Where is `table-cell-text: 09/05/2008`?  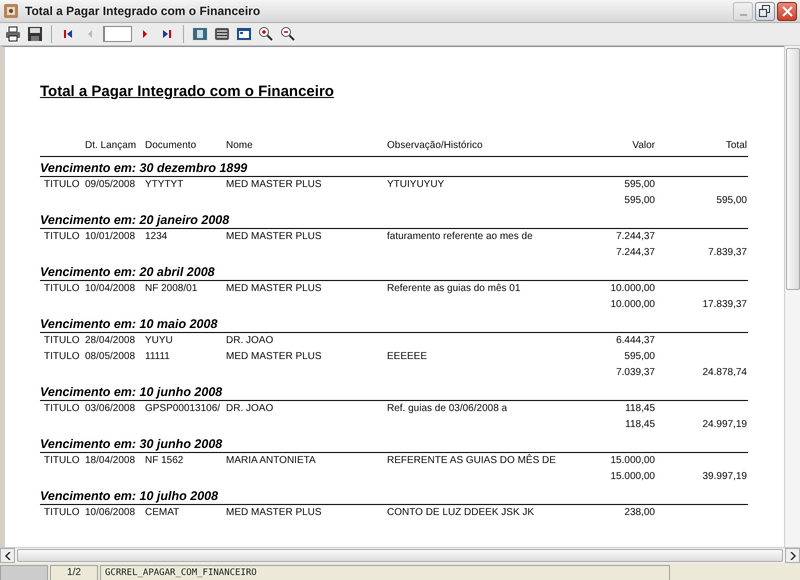 table-cell-text: 09/05/2008 is located at coordinates (110, 185).